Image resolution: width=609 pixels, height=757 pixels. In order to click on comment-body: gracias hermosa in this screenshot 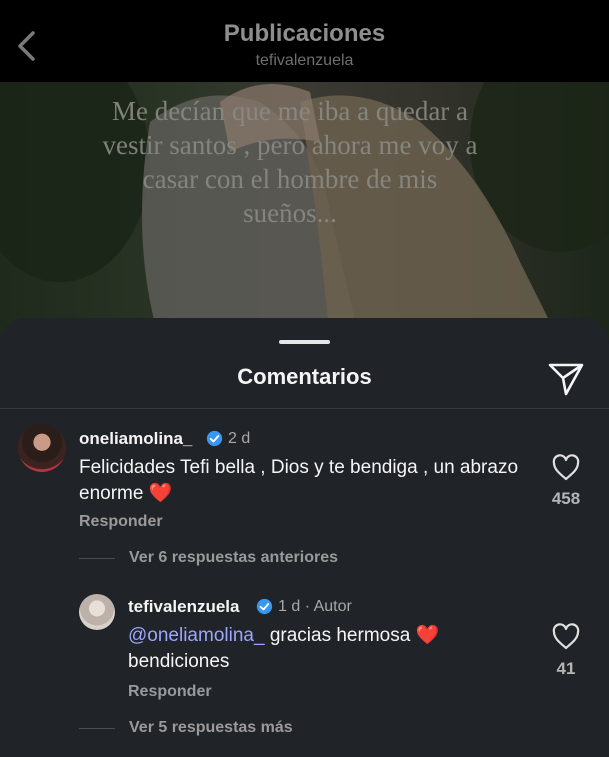, I will do `click(340, 635)`.